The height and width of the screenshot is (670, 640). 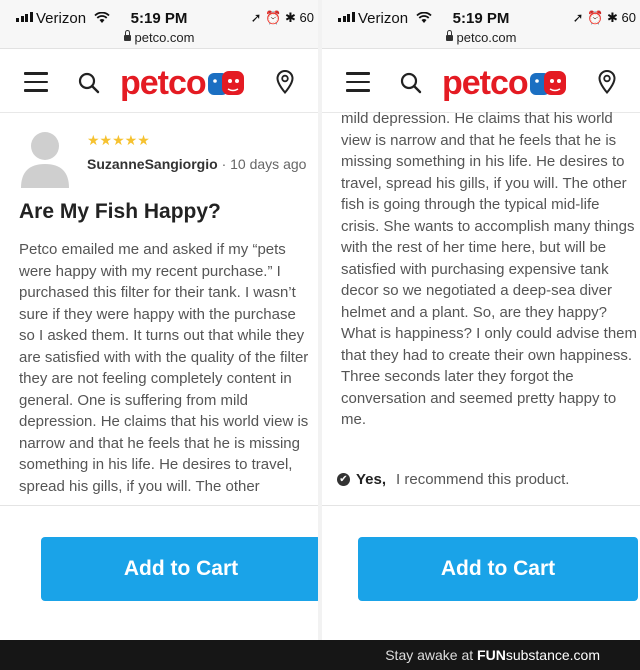 What do you see at coordinates (120, 211) in the screenshot?
I see `review-title: Are My Fish Happy?` at bounding box center [120, 211].